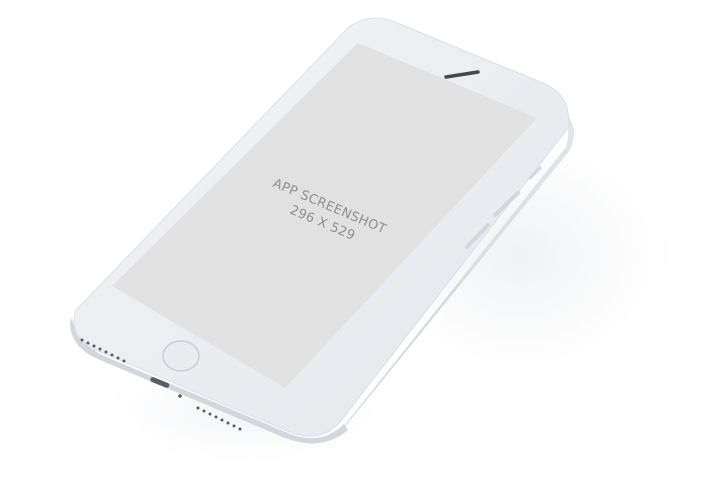  What do you see at coordinates (181, 356) in the screenshot?
I see `home-button-icon` at bounding box center [181, 356].